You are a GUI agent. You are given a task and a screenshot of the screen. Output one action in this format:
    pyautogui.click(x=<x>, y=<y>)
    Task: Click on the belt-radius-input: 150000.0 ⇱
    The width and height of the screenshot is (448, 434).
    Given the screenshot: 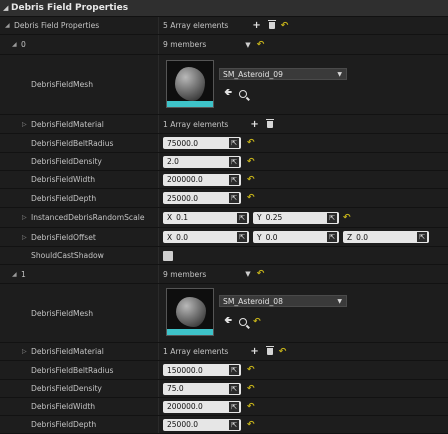 What is the action you would take?
    pyautogui.click(x=202, y=370)
    